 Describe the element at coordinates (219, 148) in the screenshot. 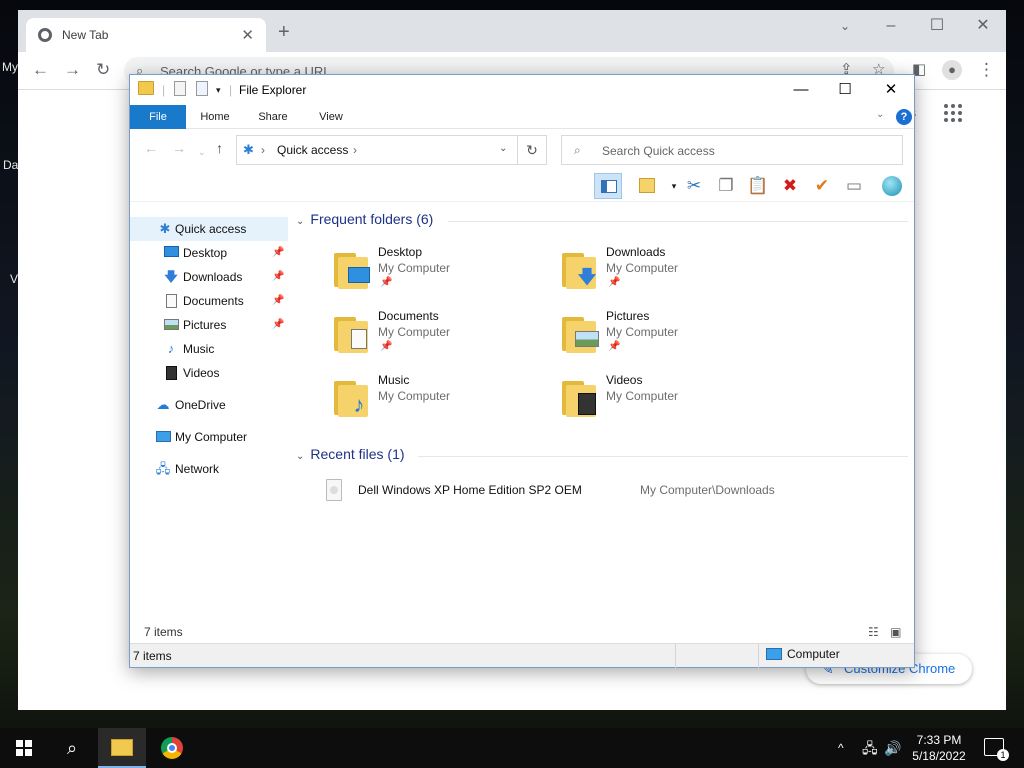

I see `up-arrow-icon: ↑` at that location.